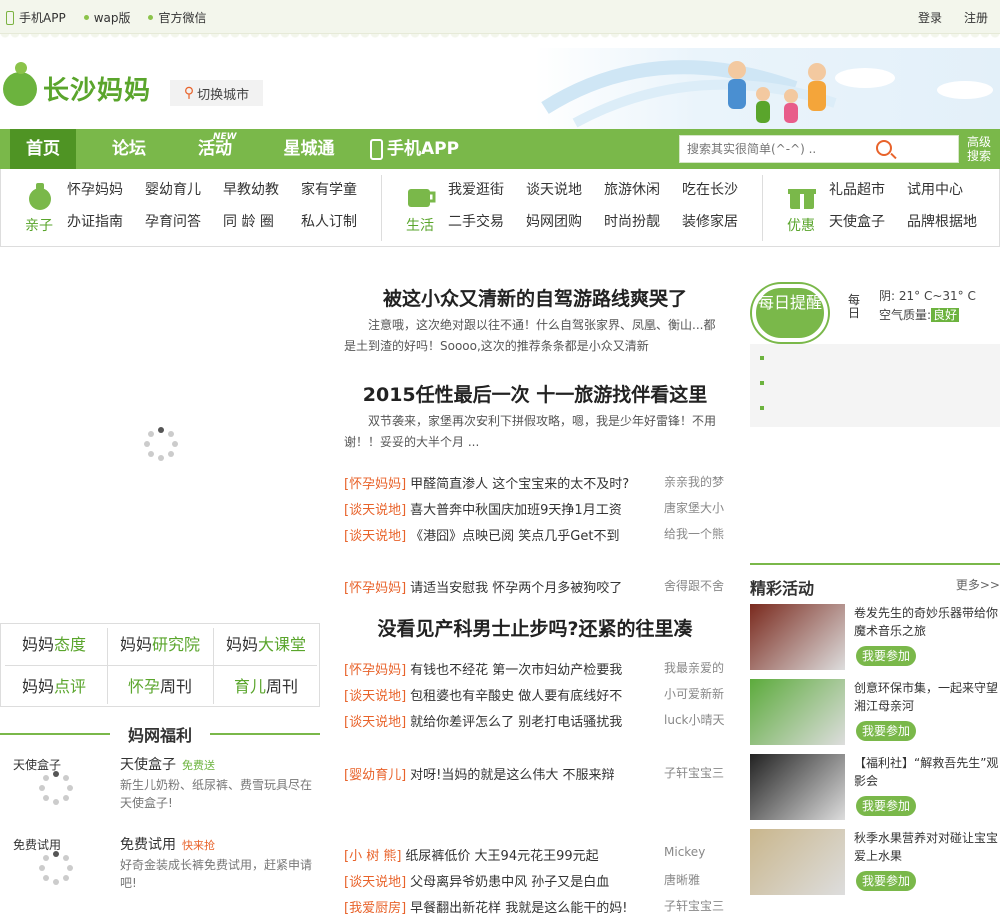 The image size is (1000, 917). What do you see at coordinates (160, 645) in the screenshot?
I see `mama-column-link: 妈妈研究院` at bounding box center [160, 645].